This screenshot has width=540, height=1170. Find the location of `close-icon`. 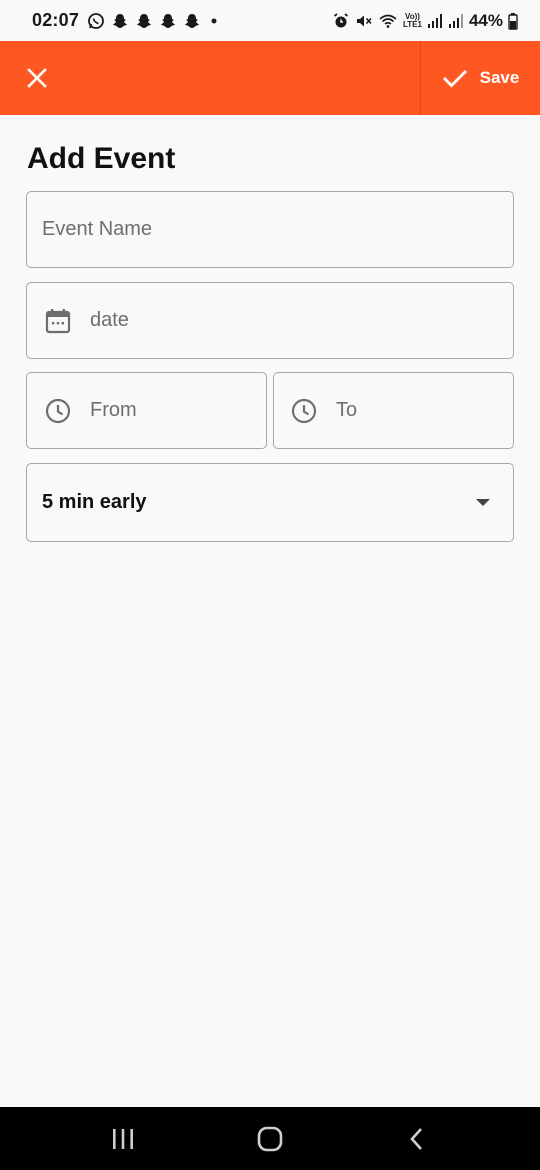

close-icon is located at coordinates (37, 78).